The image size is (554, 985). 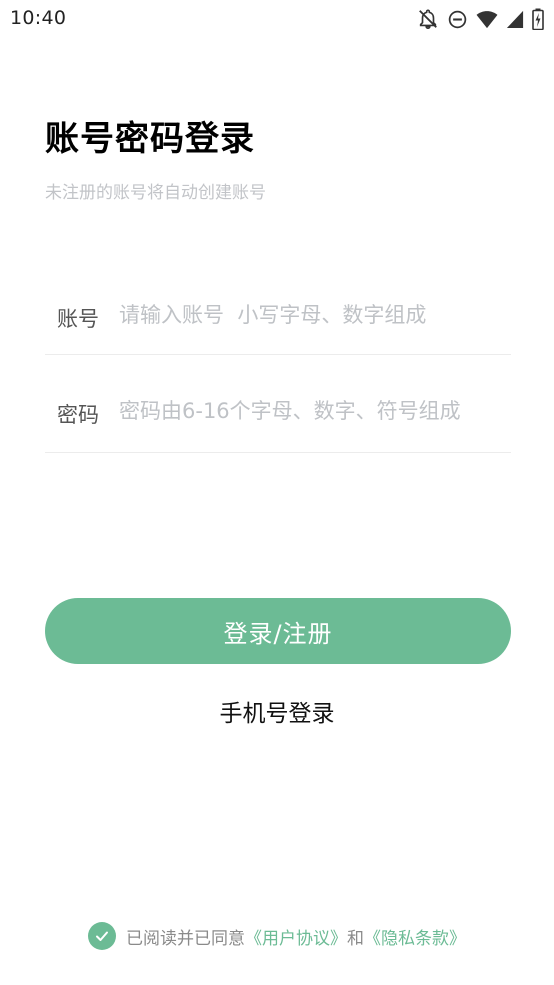 I want to click on check-icon, so click(x=102, y=936).